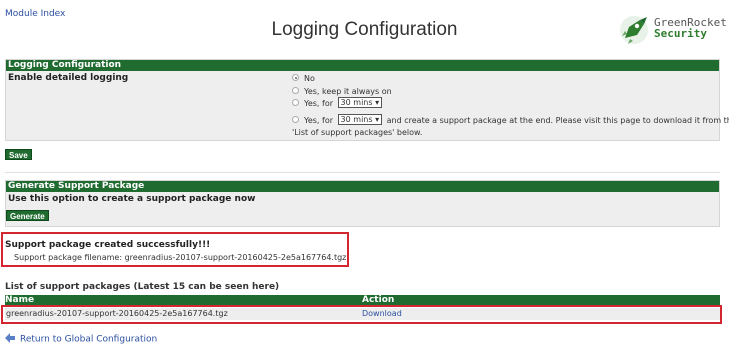  I want to click on success-message: Support package created successfully!!!, so click(108, 245).